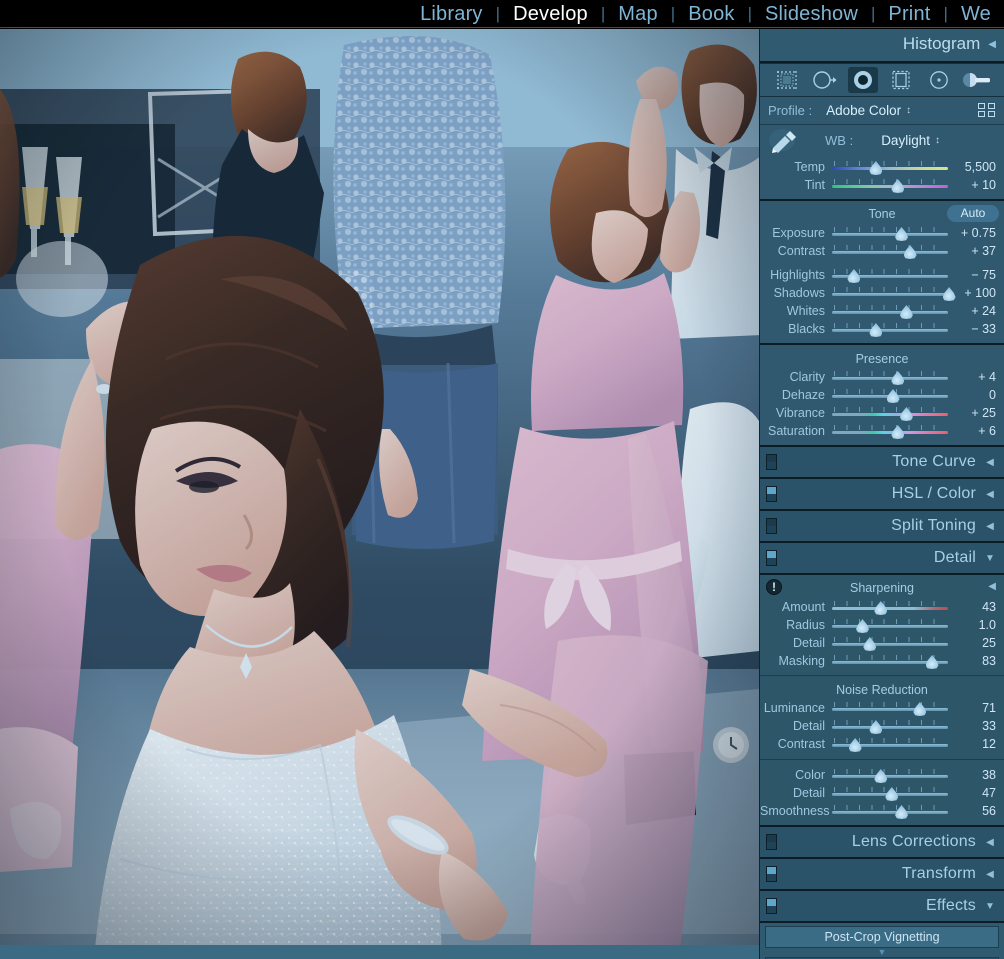  What do you see at coordinates (977, 413) in the screenshot?
I see `slider-value: + 25` at bounding box center [977, 413].